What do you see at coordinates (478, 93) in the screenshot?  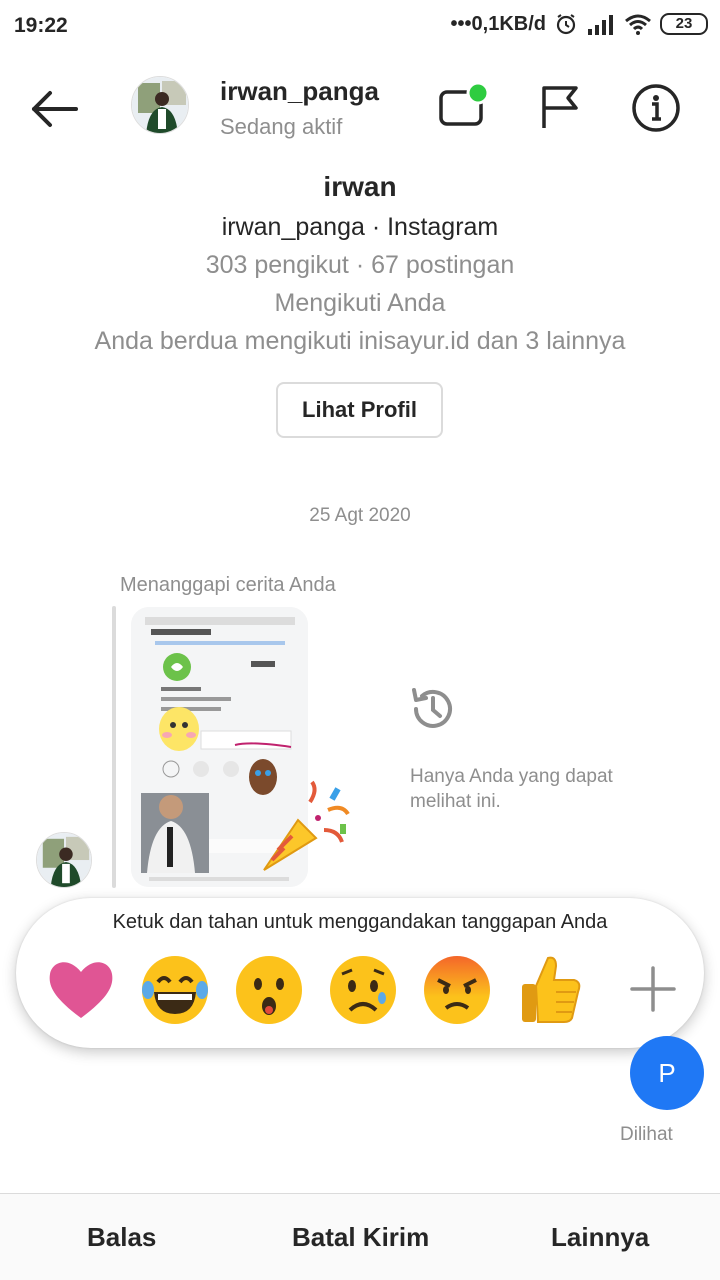 I see `active-dot-icon` at bounding box center [478, 93].